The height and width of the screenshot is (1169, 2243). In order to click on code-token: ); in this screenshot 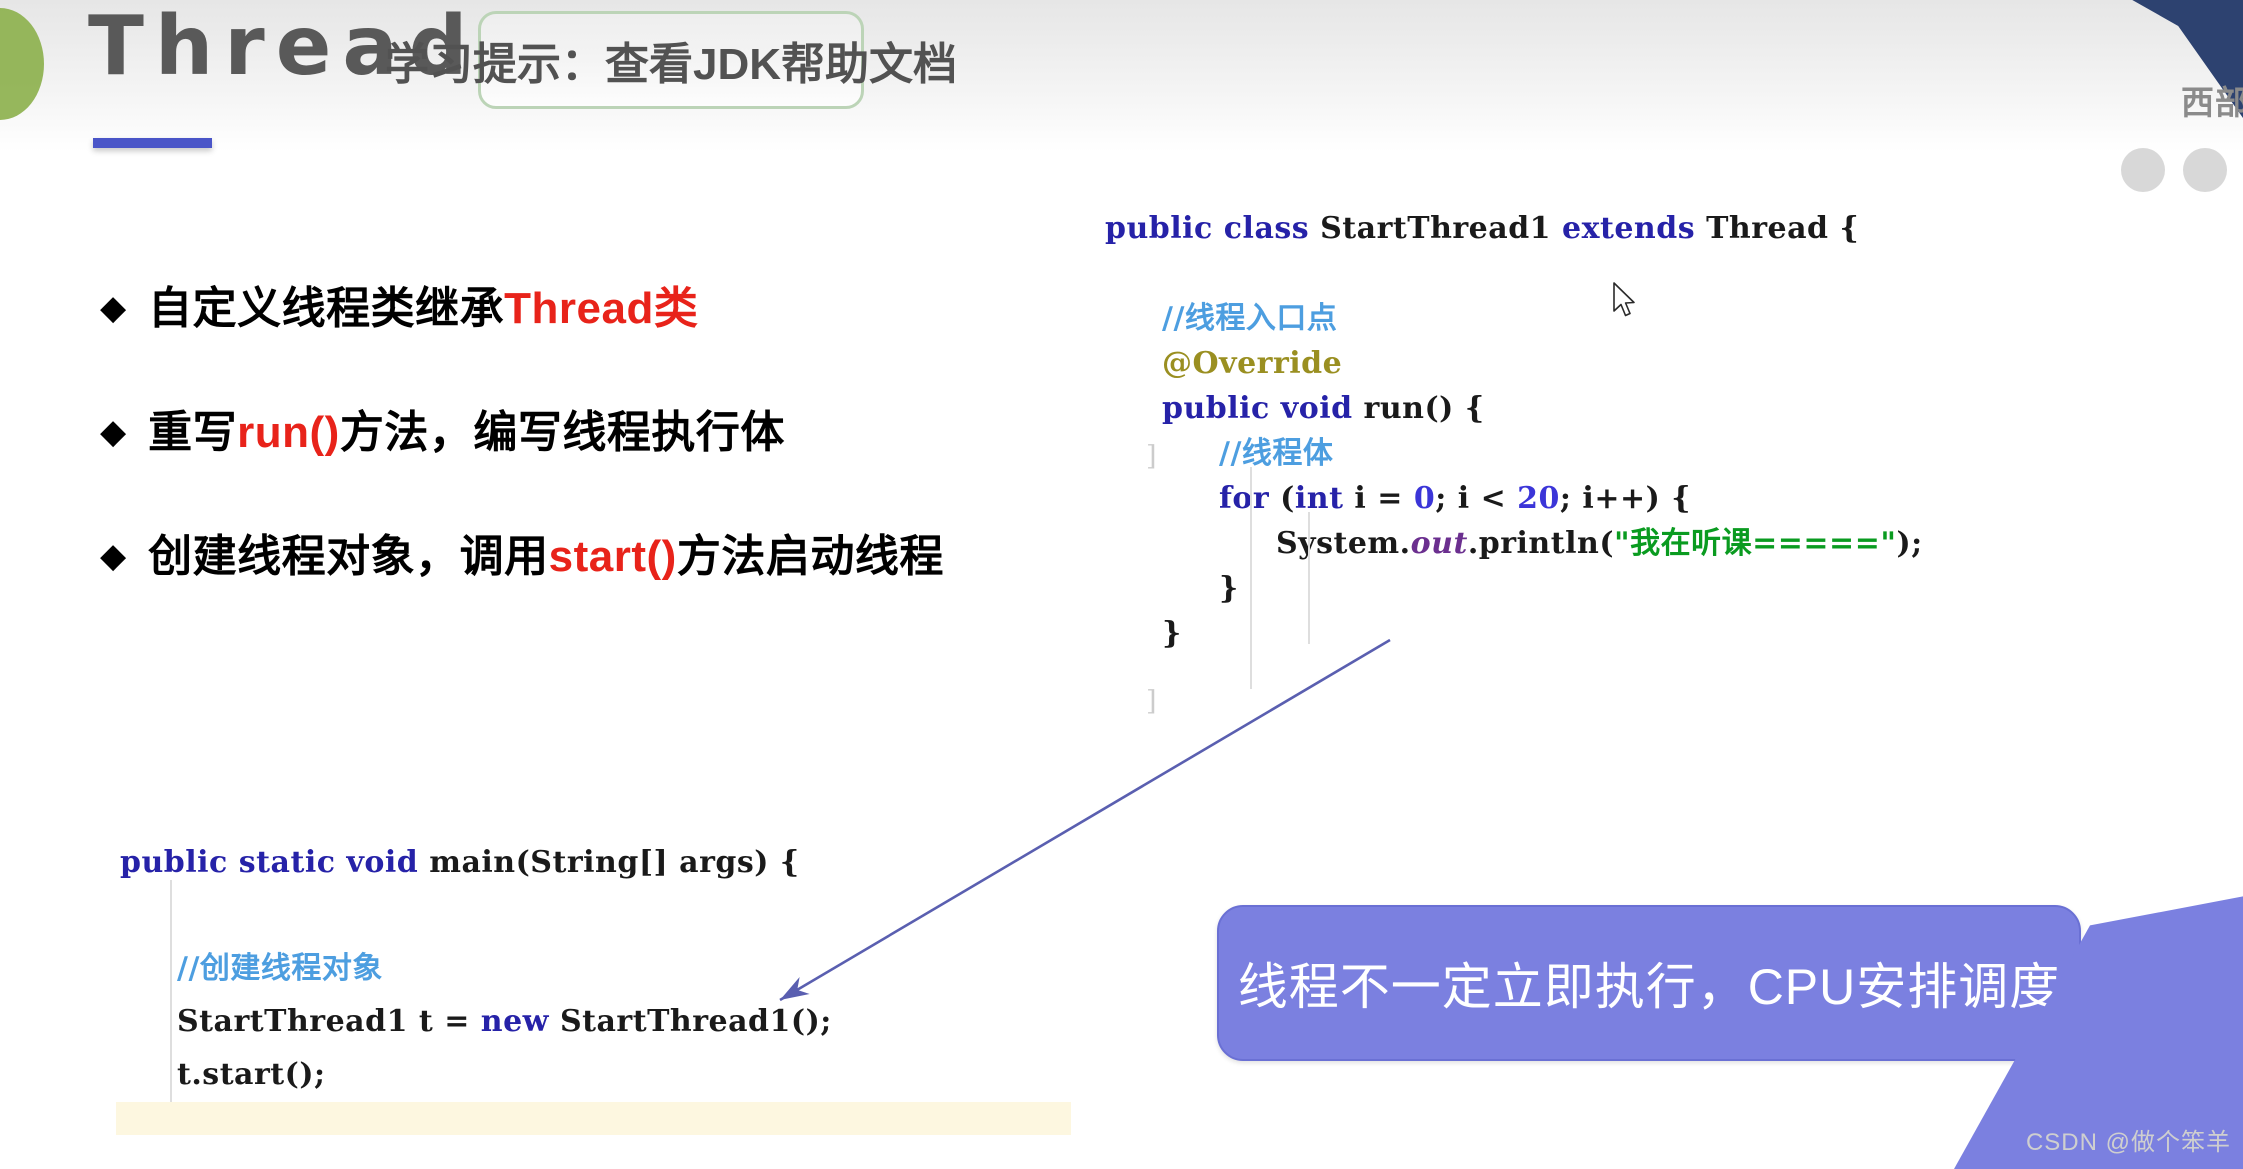, I will do `click(1909, 543)`.